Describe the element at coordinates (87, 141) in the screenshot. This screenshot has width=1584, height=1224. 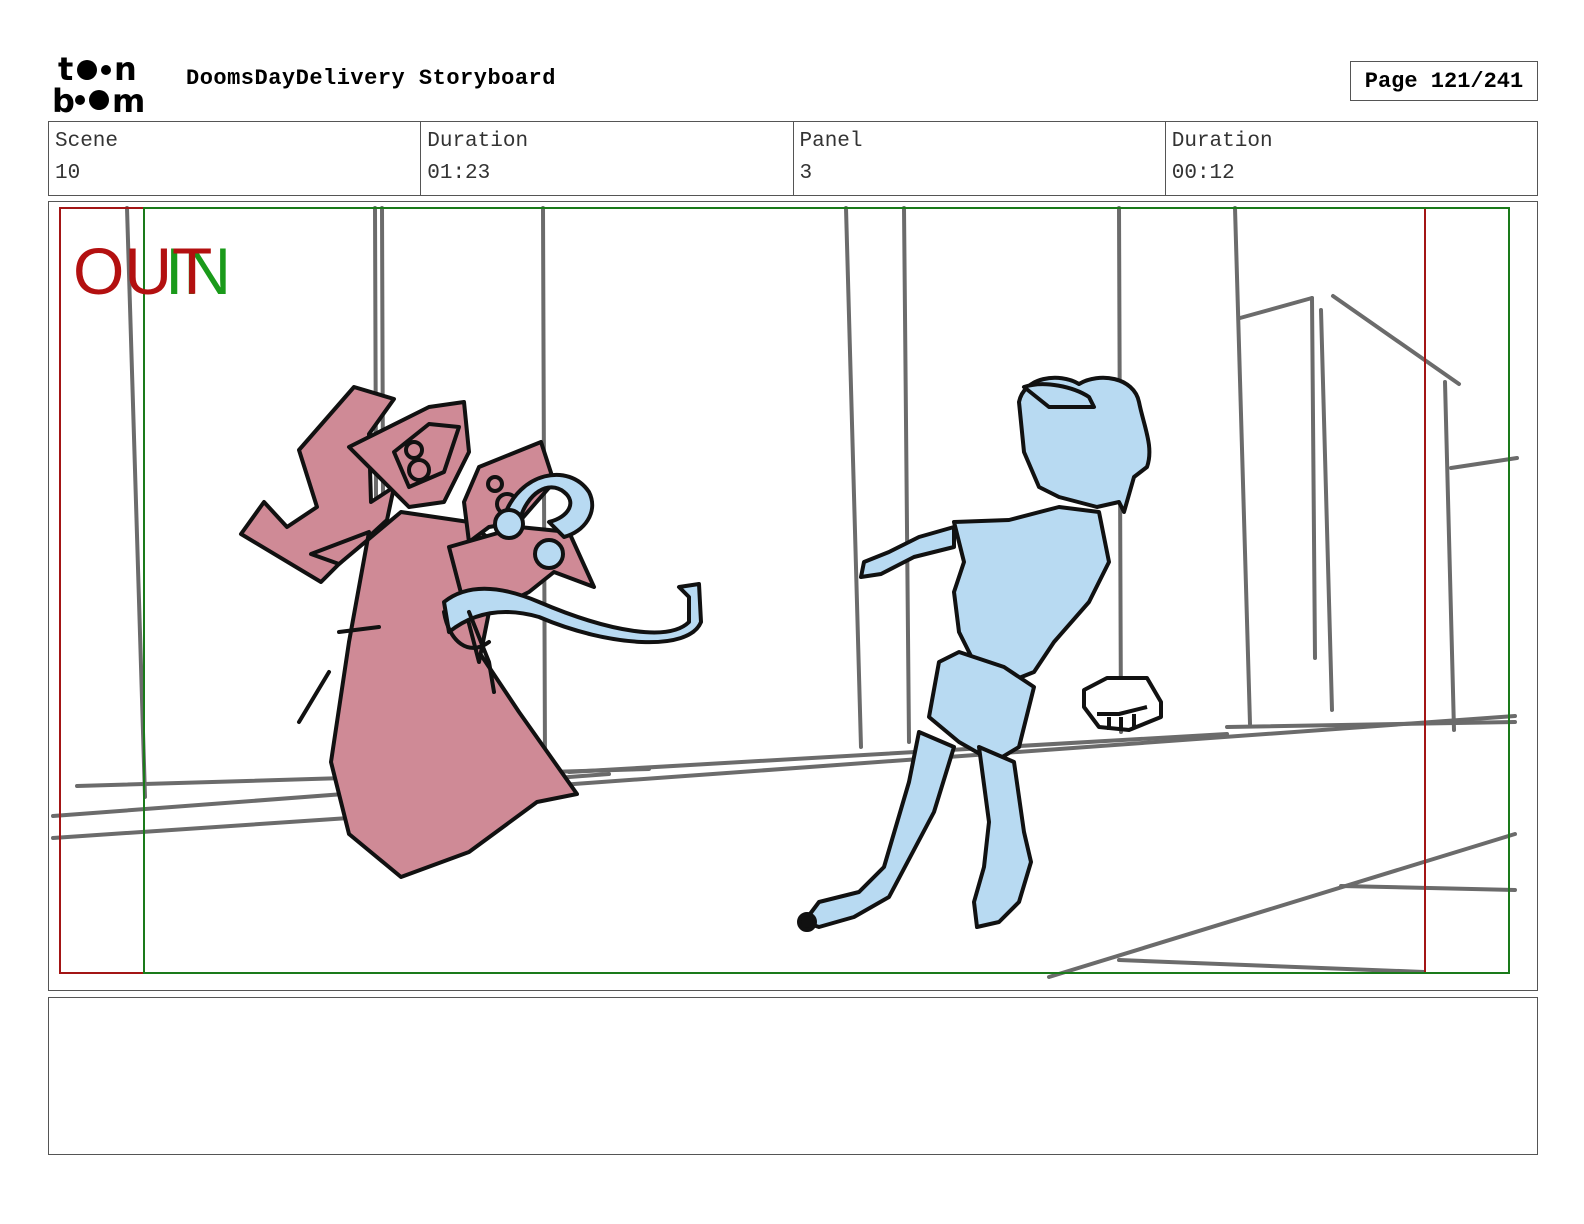
I see `scene-label: Scene` at that location.